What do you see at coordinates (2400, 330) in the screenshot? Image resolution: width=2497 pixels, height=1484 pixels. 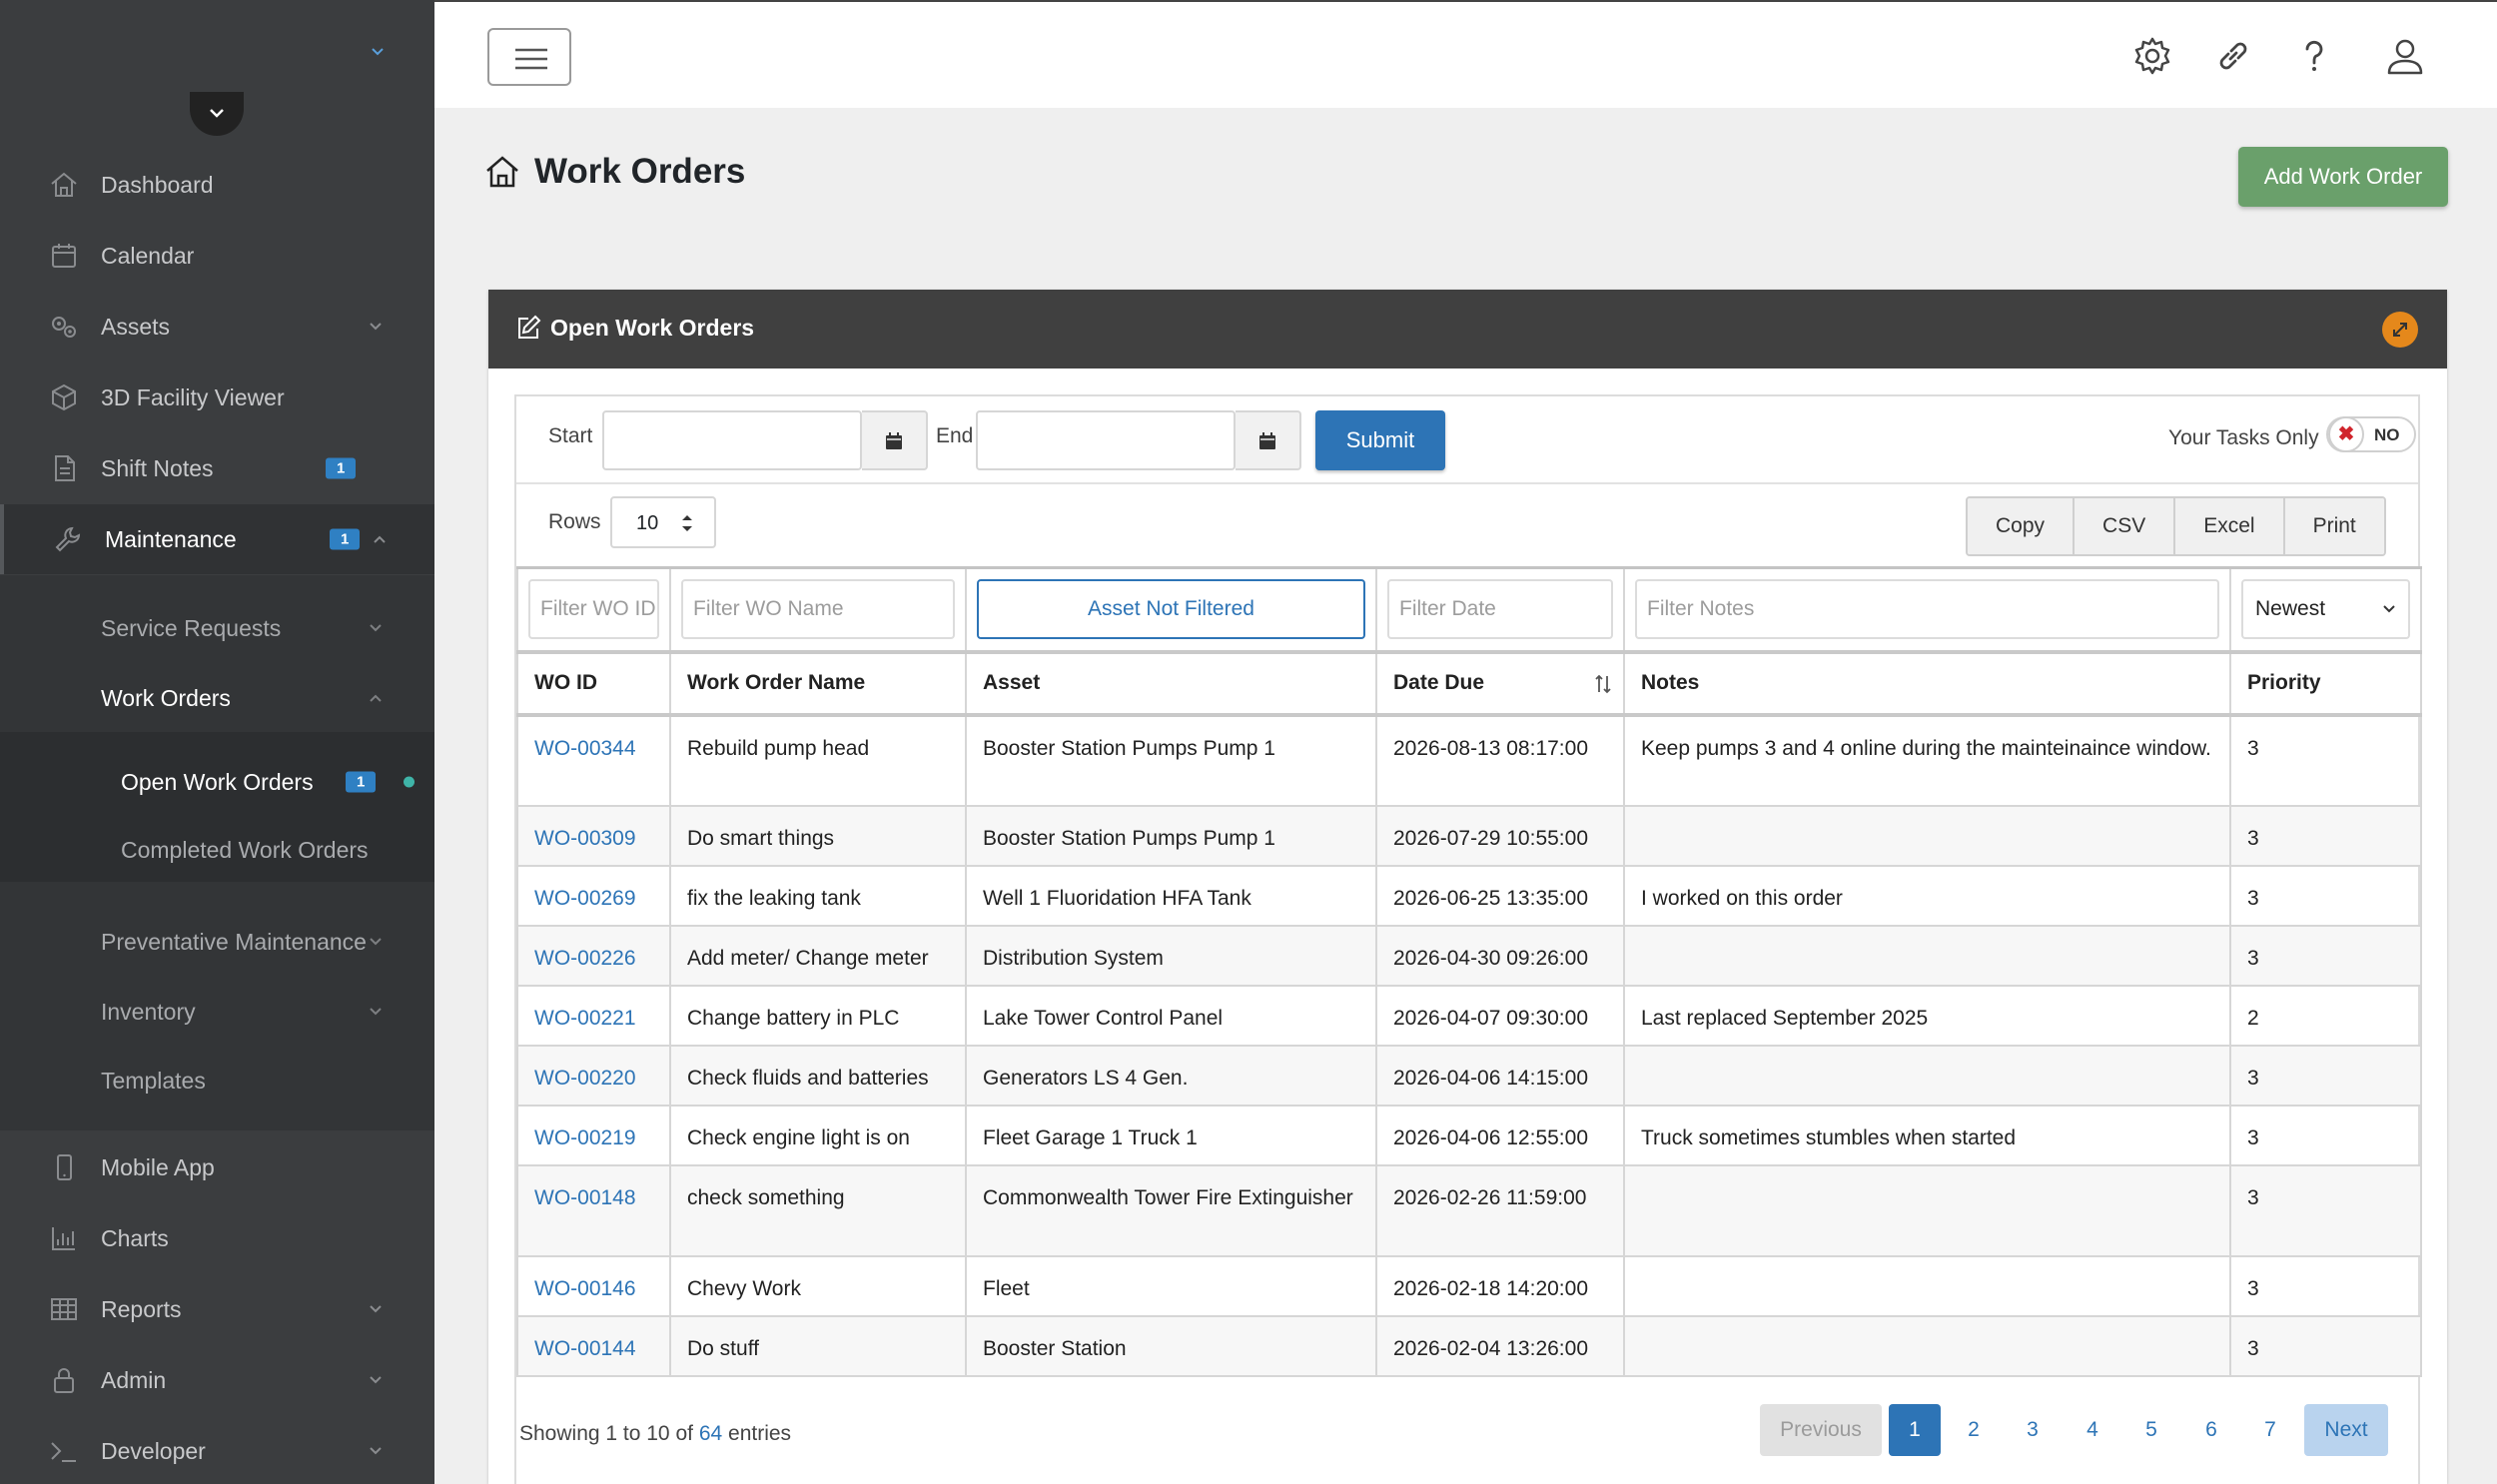 I see `expand-button` at bounding box center [2400, 330].